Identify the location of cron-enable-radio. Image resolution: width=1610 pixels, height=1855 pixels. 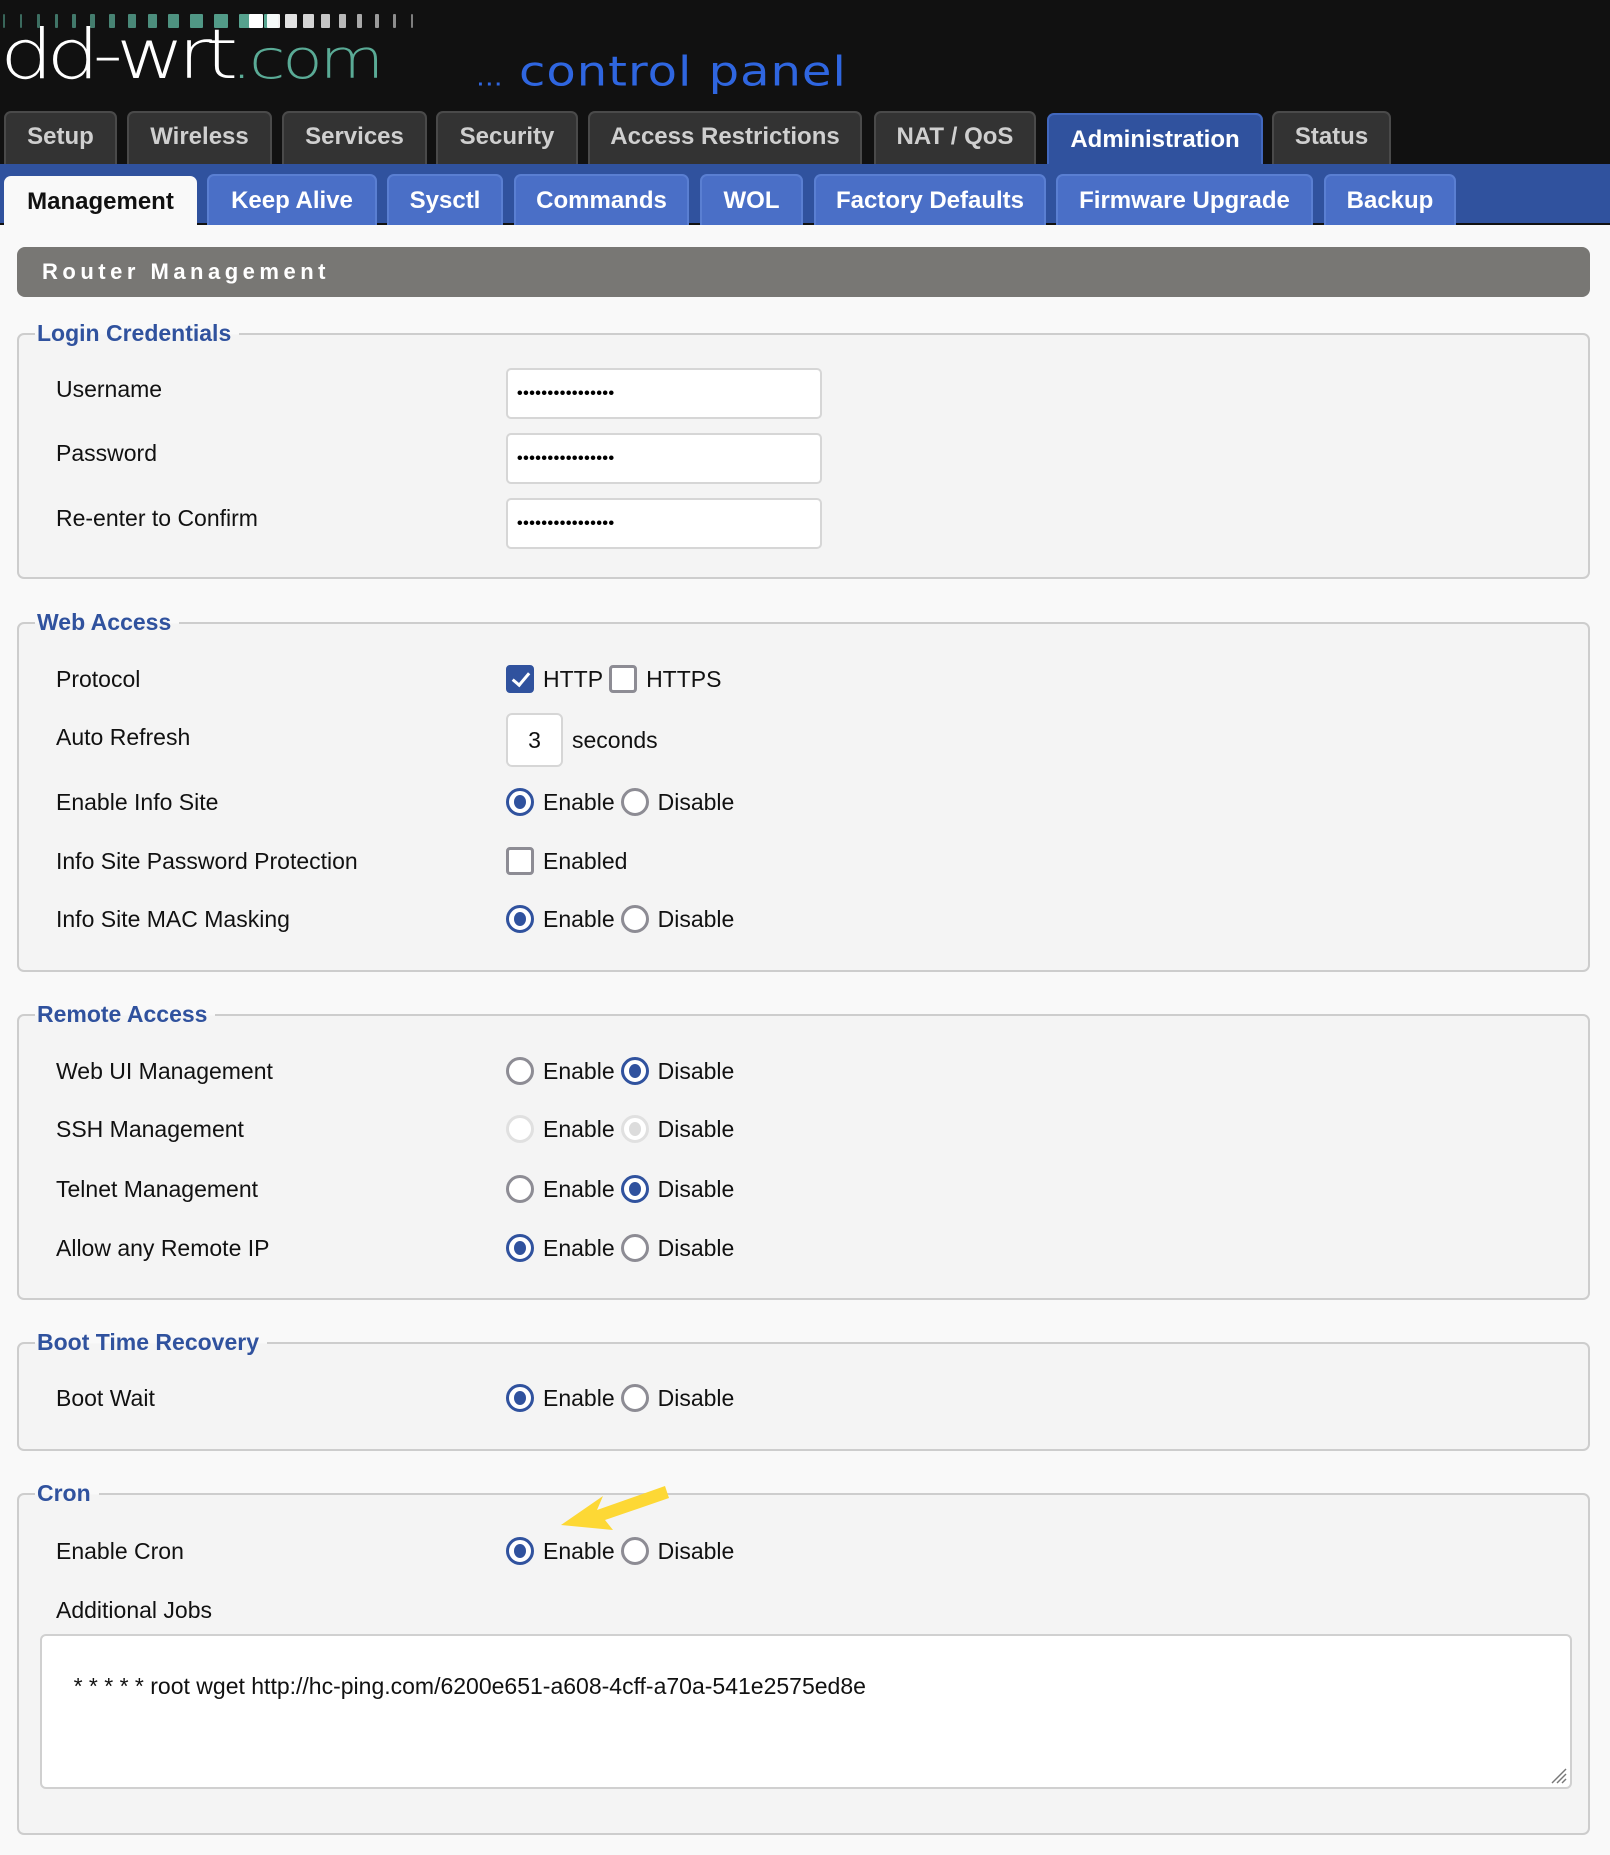
(520, 1551).